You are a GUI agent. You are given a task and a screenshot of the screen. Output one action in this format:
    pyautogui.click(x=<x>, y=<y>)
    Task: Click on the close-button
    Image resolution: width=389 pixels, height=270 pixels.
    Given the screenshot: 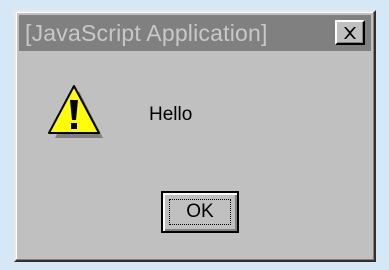 What is the action you would take?
    pyautogui.click(x=350, y=32)
    